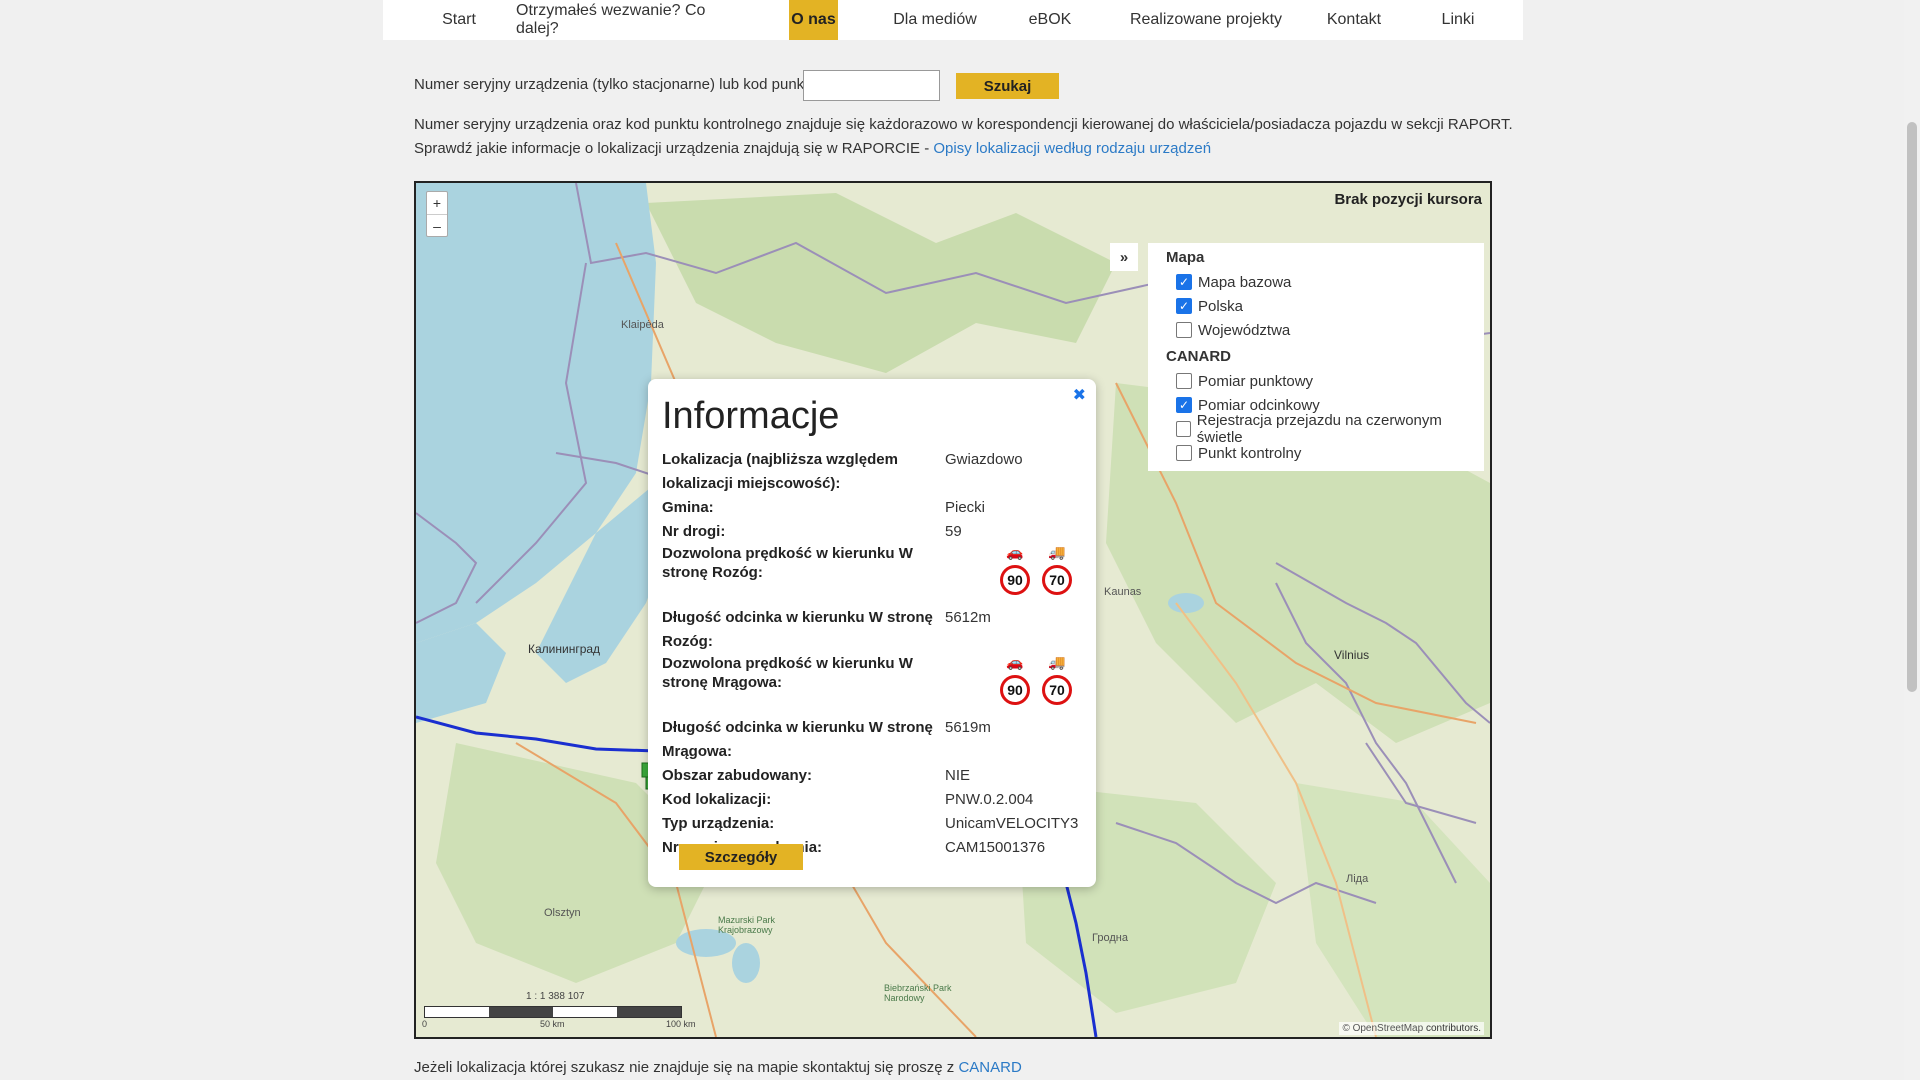 The height and width of the screenshot is (1080, 1920). What do you see at coordinates (918, 993) in the screenshot?
I see `map-label-biebrzanski: Biebrzański Park Narodowy` at bounding box center [918, 993].